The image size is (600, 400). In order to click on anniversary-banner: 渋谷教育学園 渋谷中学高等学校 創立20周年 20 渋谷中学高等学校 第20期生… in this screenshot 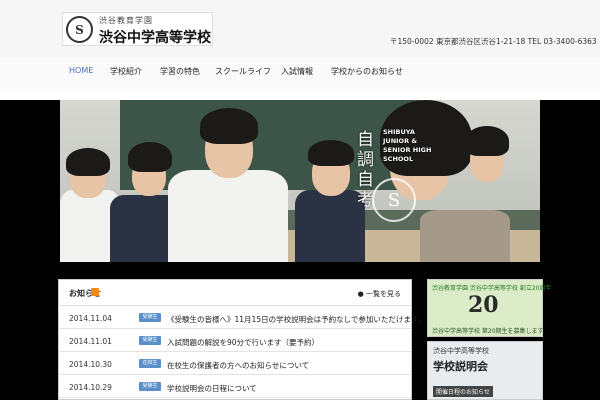, I will do `click(489, 308)`.